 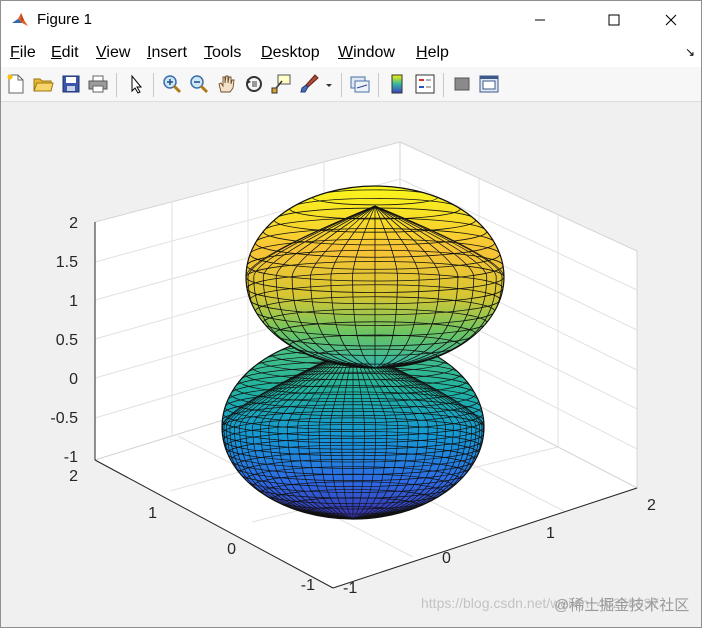 What do you see at coordinates (71, 84) in the screenshot?
I see `save-icon` at bounding box center [71, 84].